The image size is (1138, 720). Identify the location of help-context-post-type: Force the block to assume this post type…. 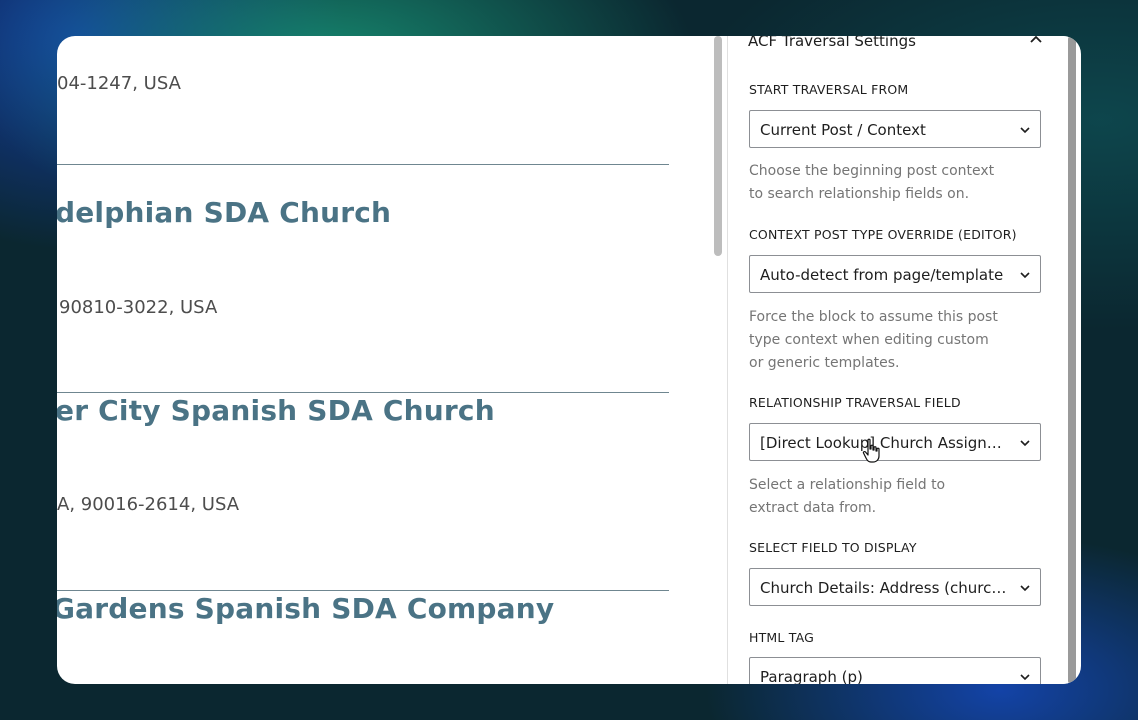
(873, 340).